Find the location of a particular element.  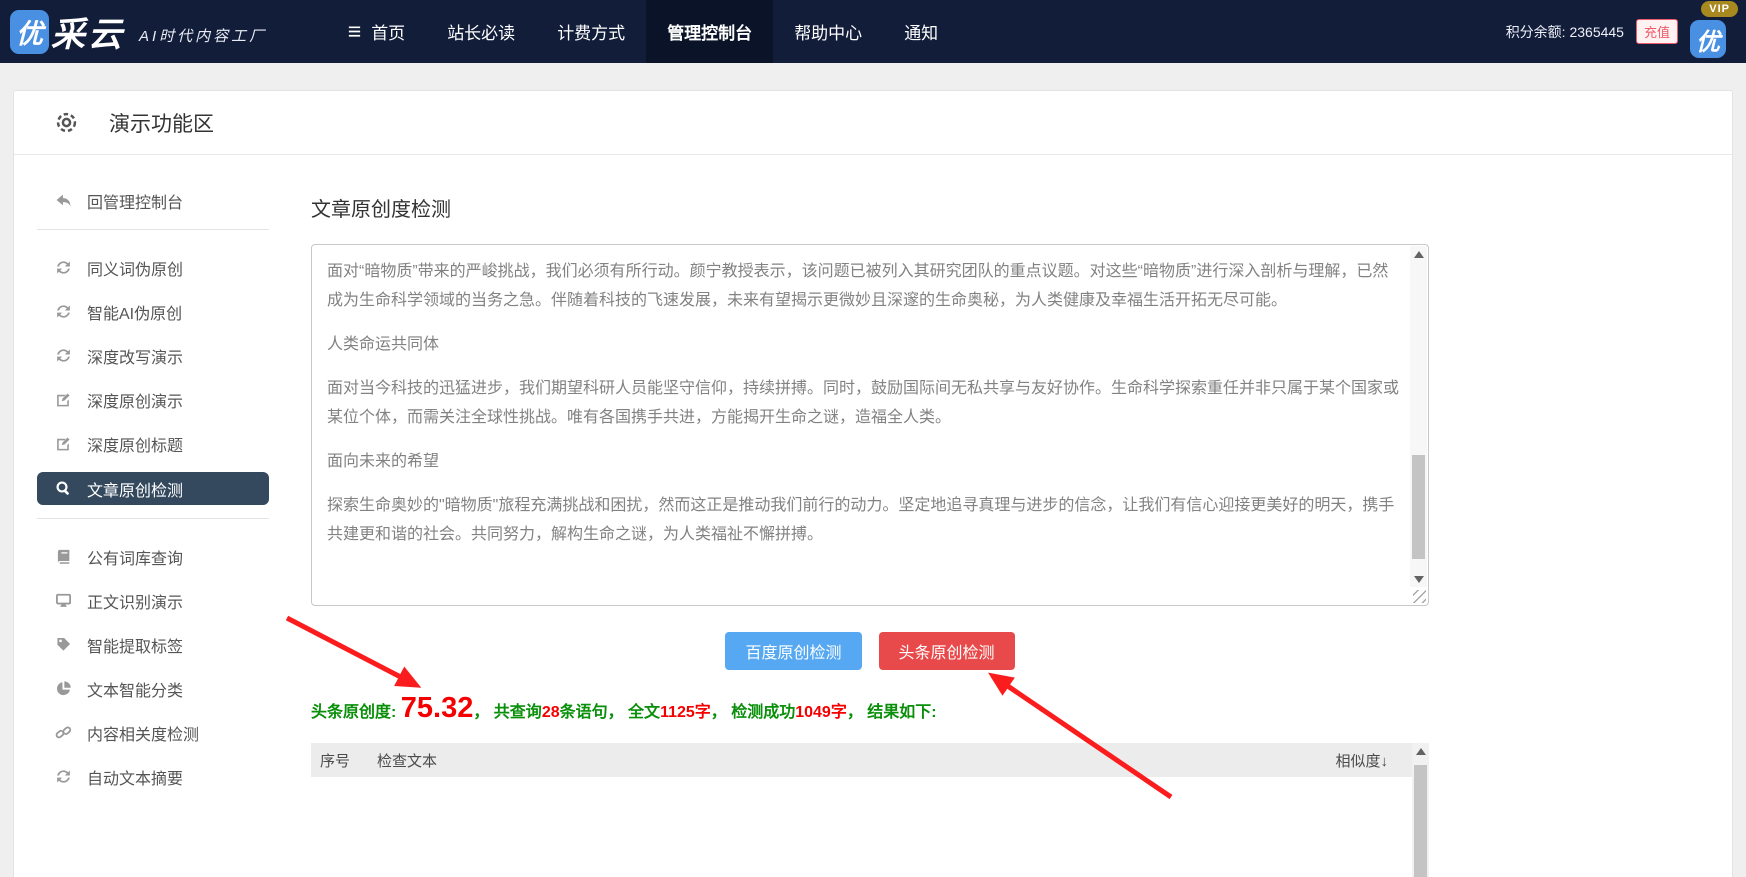

resize-grip-icon is located at coordinates (1419, 596).